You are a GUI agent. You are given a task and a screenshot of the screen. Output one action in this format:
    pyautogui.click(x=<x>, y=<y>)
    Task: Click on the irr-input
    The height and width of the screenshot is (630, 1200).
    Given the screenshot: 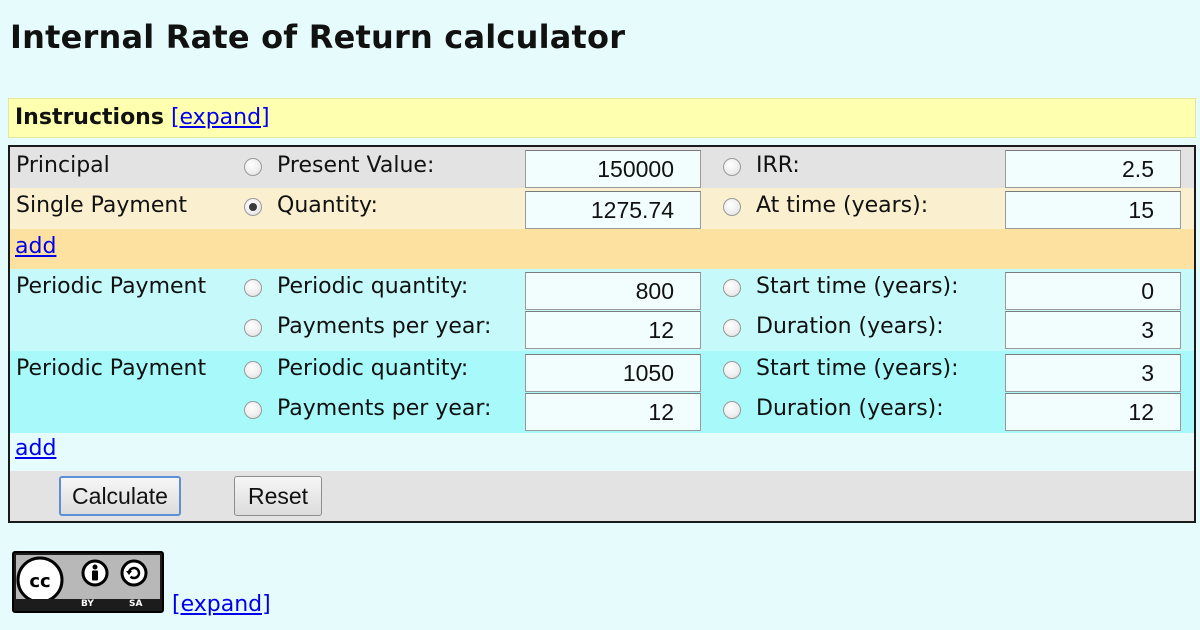 What is the action you would take?
    pyautogui.click(x=1093, y=169)
    